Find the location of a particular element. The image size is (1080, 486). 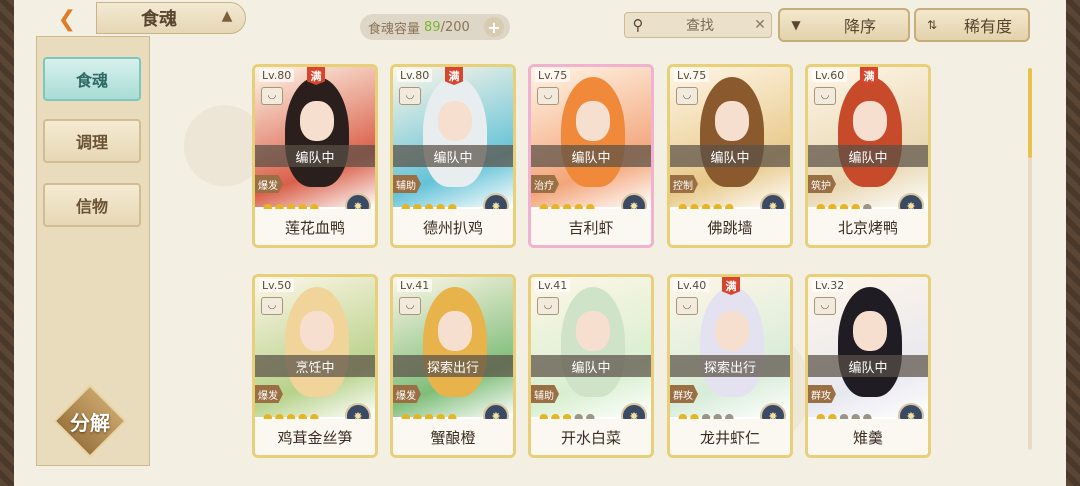

card-status: 烹饪中 is located at coordinates (315, 366).